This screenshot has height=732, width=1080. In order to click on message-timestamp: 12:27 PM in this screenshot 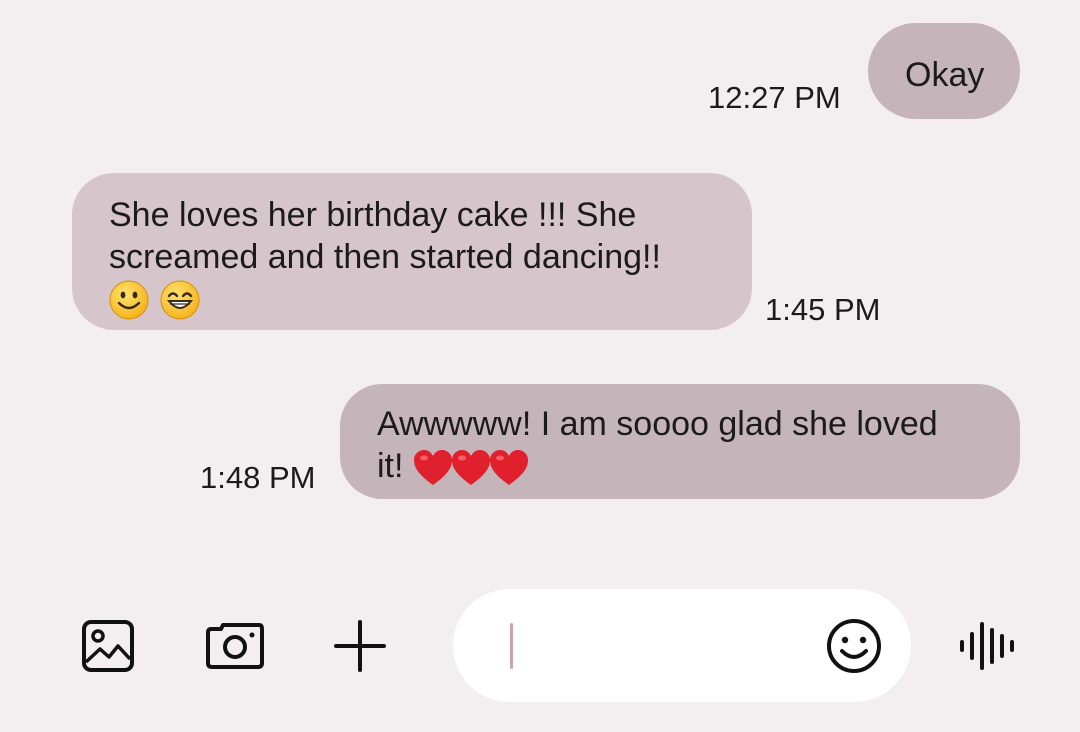, I will do `click(774, 97)`.